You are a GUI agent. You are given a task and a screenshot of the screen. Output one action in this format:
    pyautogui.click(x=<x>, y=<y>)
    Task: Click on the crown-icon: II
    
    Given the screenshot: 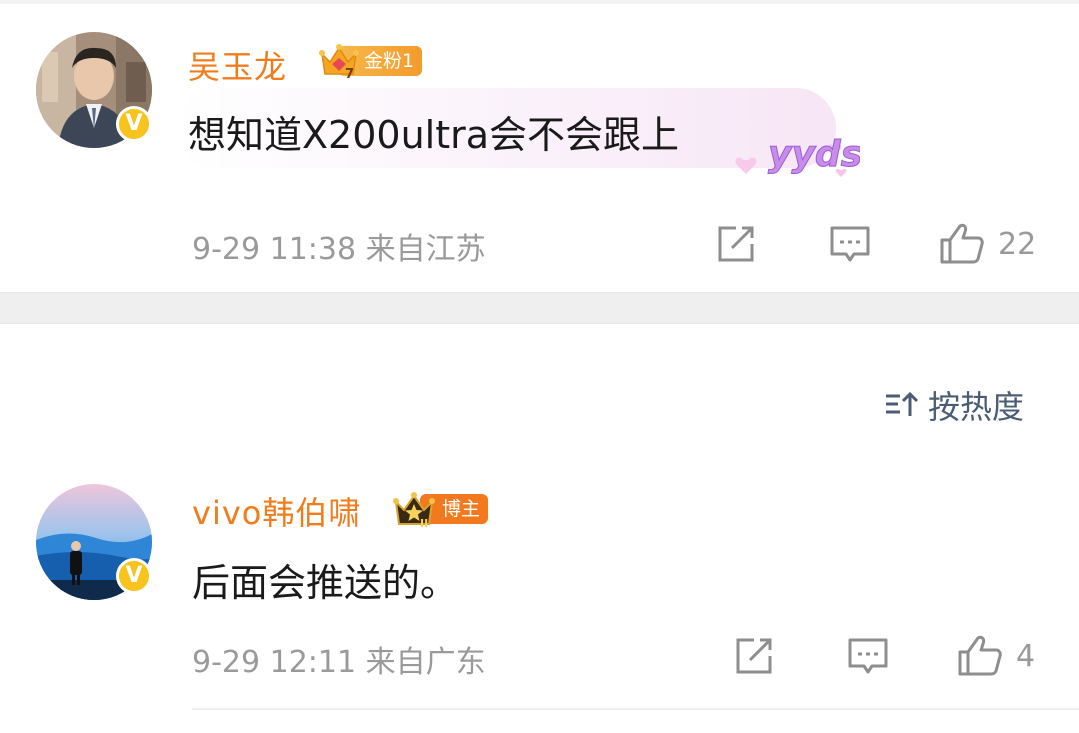 What is the action you would take?
    pyautogui.click(x=414, y=510)
    